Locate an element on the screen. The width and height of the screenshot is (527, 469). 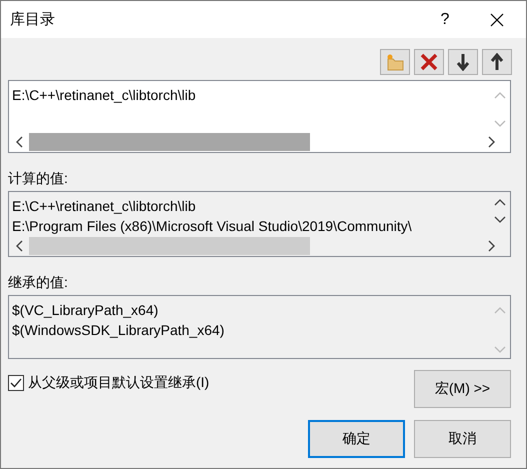
move-up-button is located at coordinates (497, 62).